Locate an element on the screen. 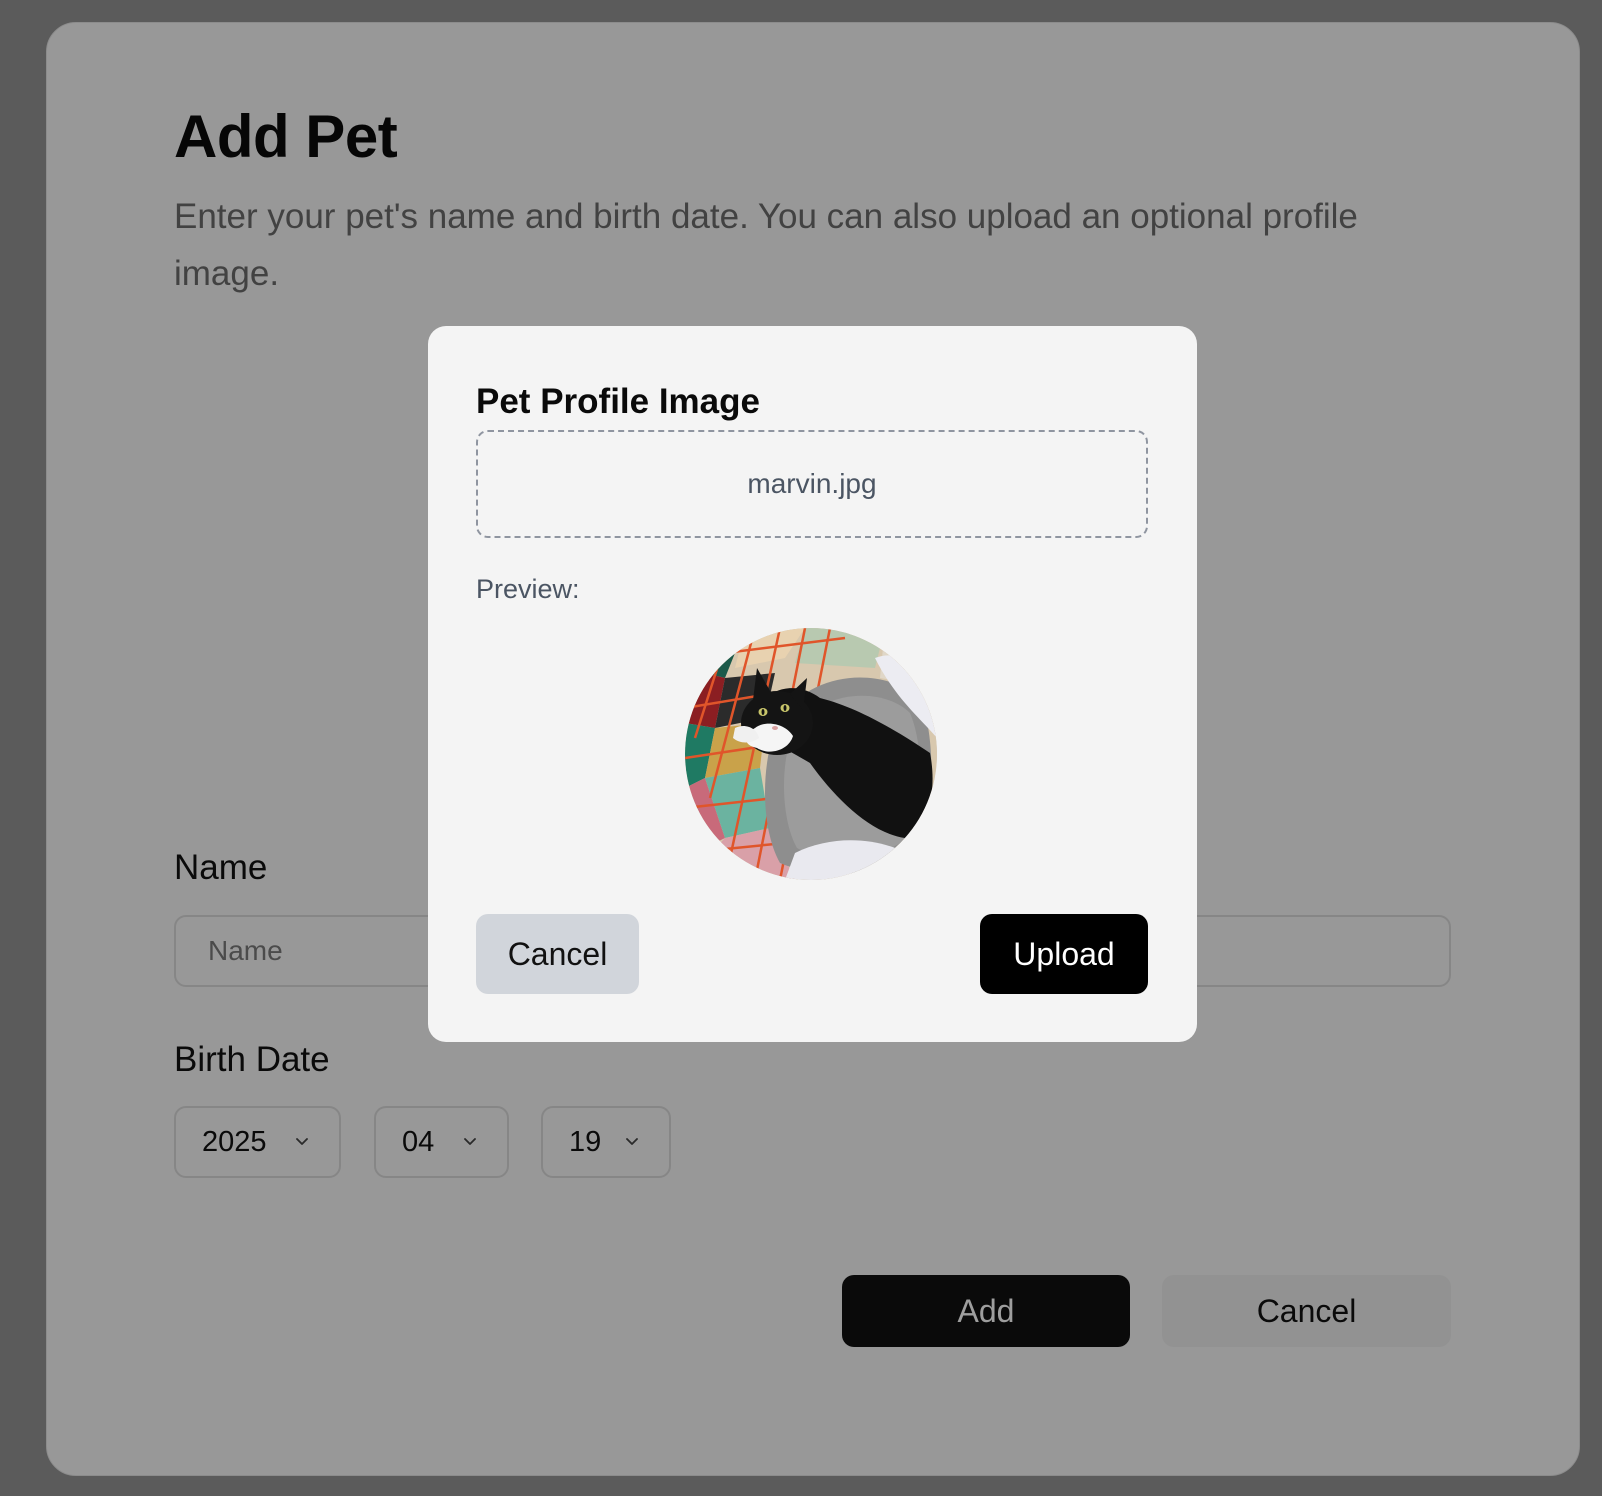  file-dropzone: marvin.jpg is located at coordinates (812, 484).